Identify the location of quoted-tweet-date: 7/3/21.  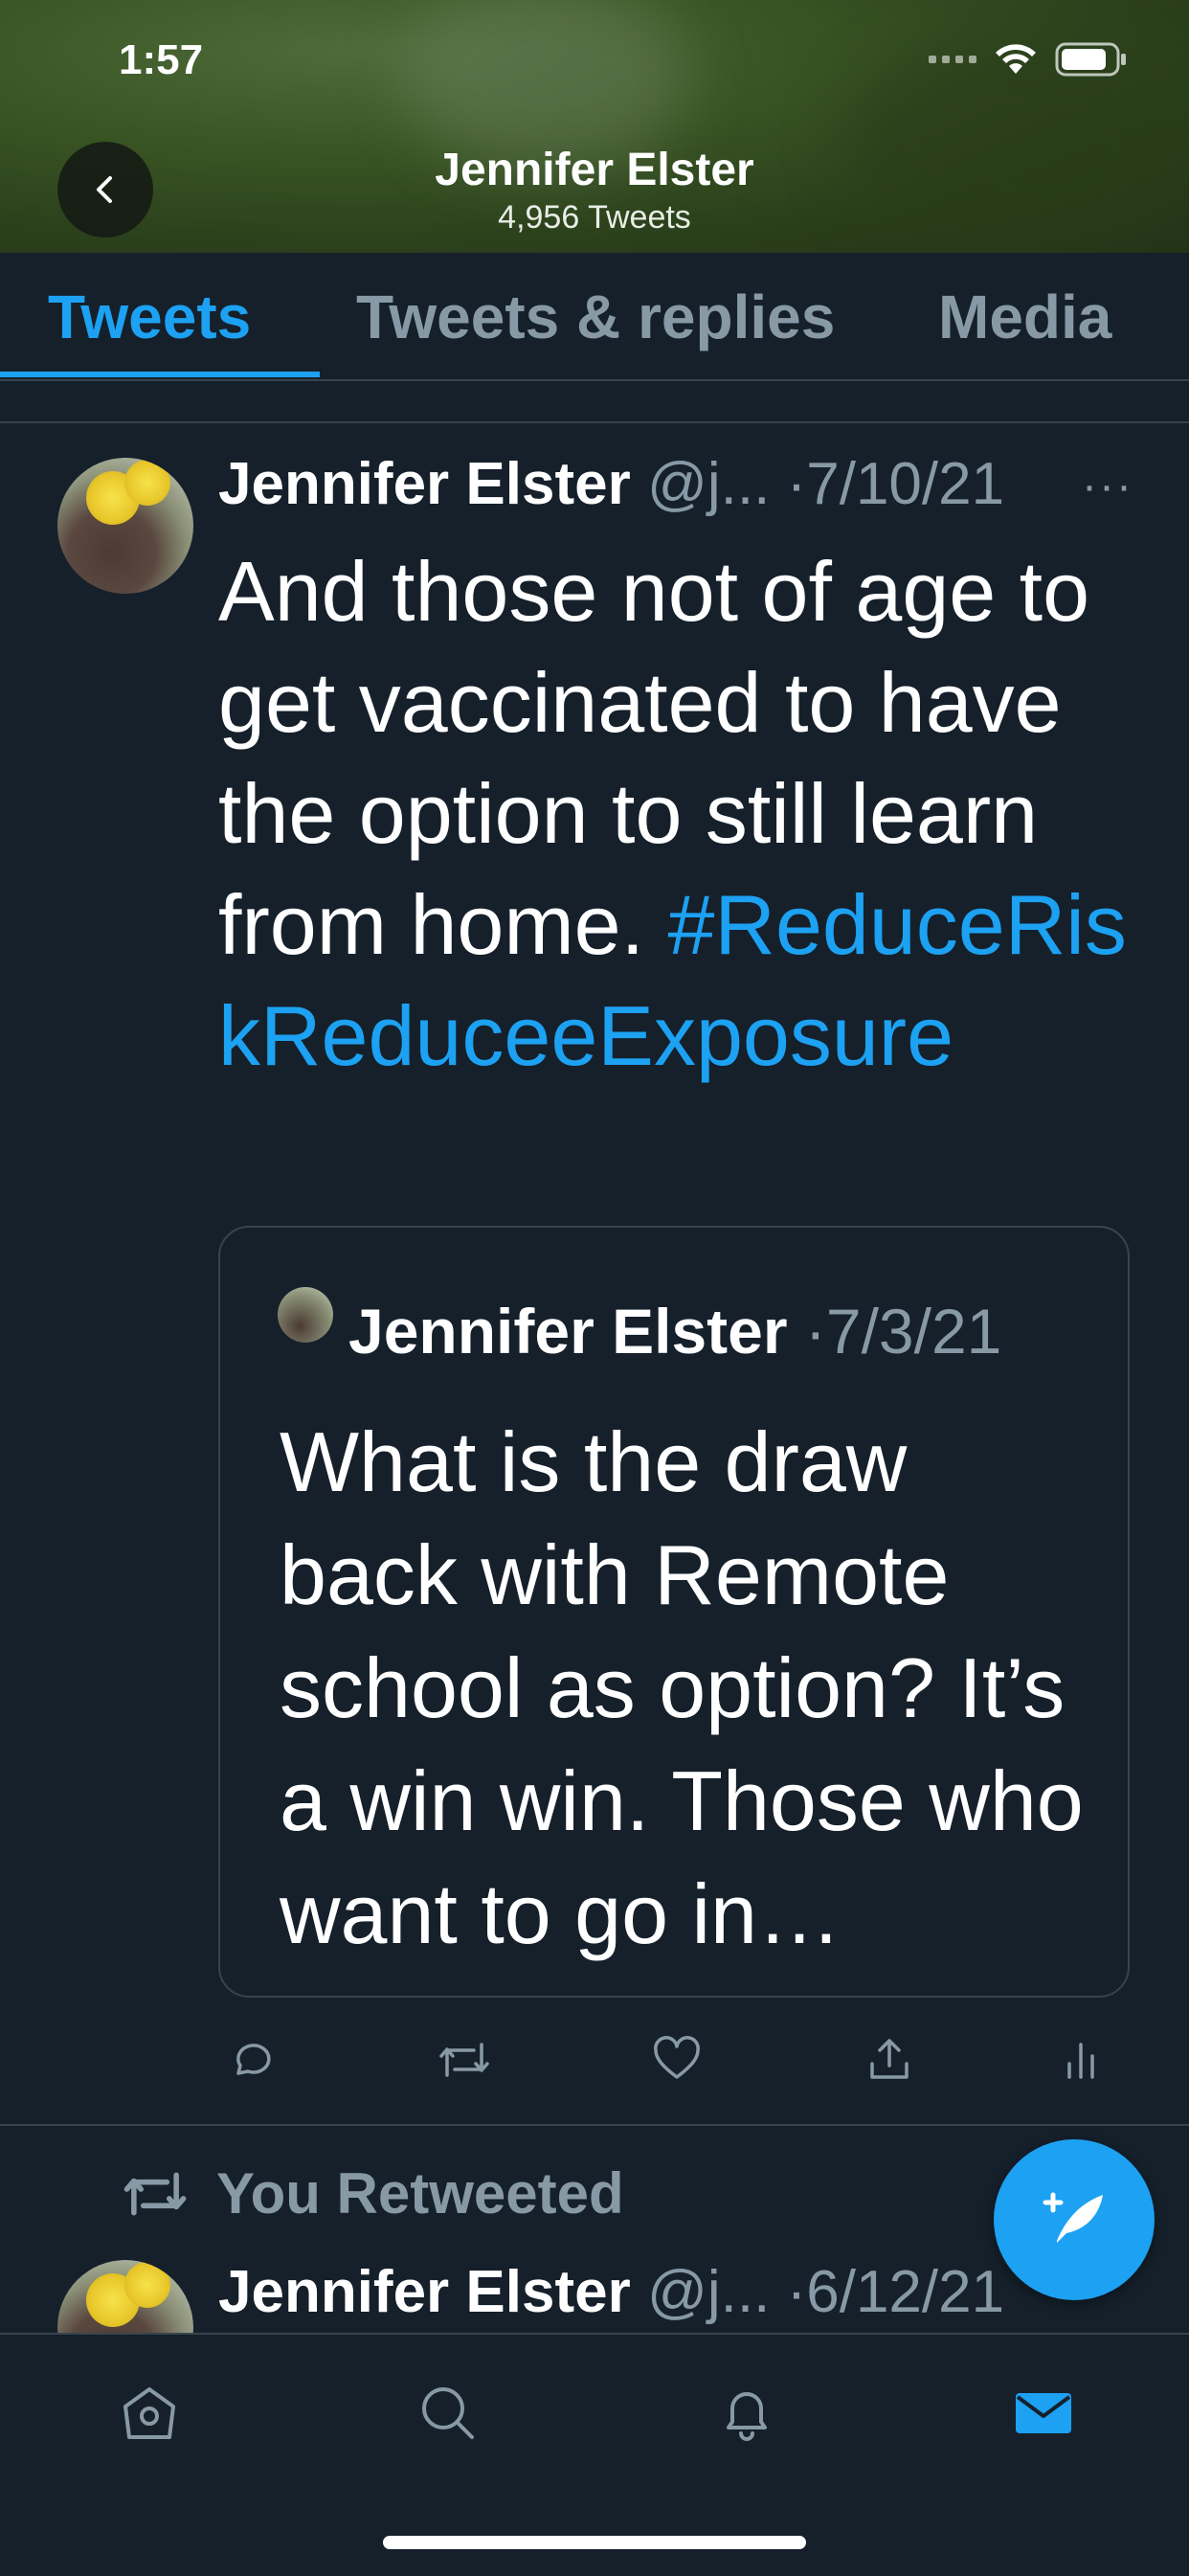
(913, 1331).